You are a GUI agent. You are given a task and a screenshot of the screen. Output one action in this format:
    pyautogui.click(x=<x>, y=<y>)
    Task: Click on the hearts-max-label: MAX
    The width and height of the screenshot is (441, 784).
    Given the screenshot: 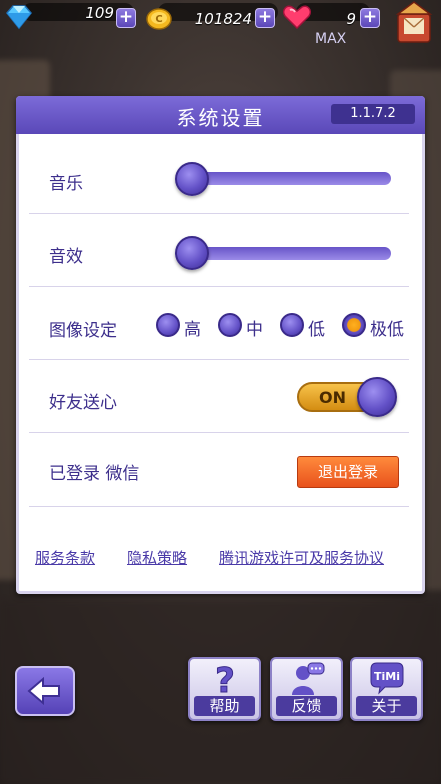 What is the action you would take?
    pyautogui.click(x=331, y=39)
    